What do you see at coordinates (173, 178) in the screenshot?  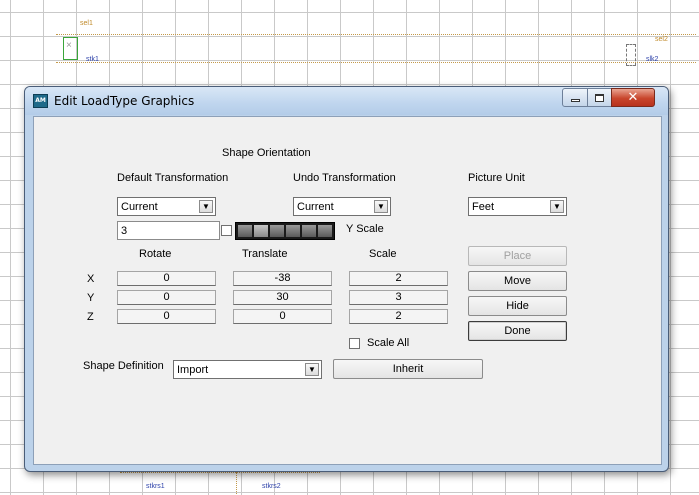 I see `default-transformation-label: Default Transformation` at bounding box center [173, 178].